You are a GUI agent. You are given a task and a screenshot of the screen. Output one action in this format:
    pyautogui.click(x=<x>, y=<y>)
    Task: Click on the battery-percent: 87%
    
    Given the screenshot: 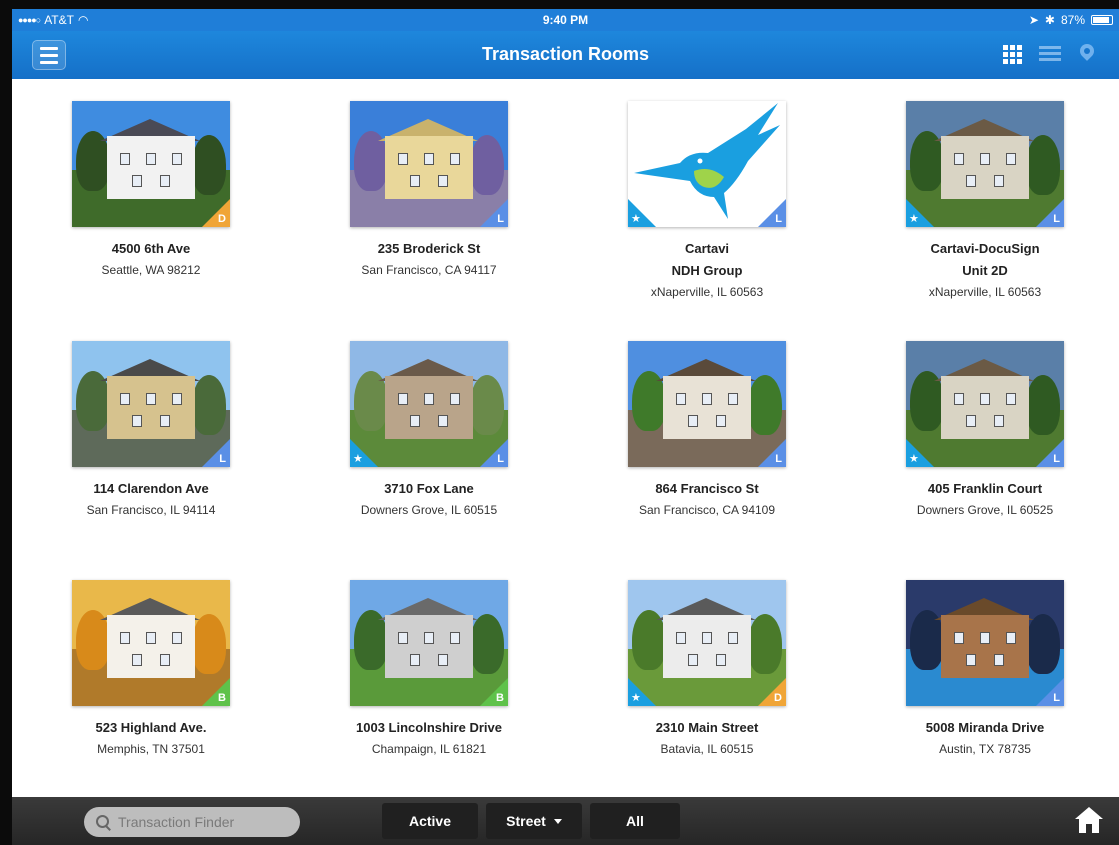 What is the action you would take?
    pyautogui.click(x=1072, y=20)
    